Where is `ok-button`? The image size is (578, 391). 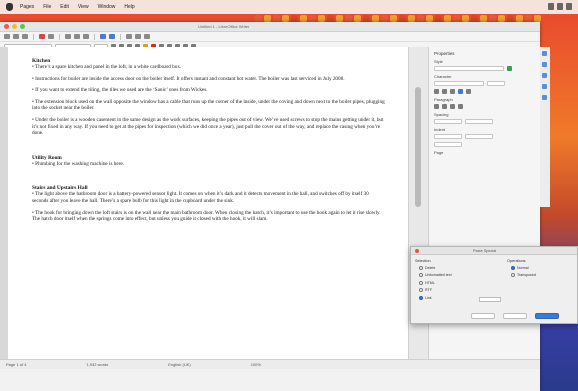
ok-button is located at coordinates (547, 316).